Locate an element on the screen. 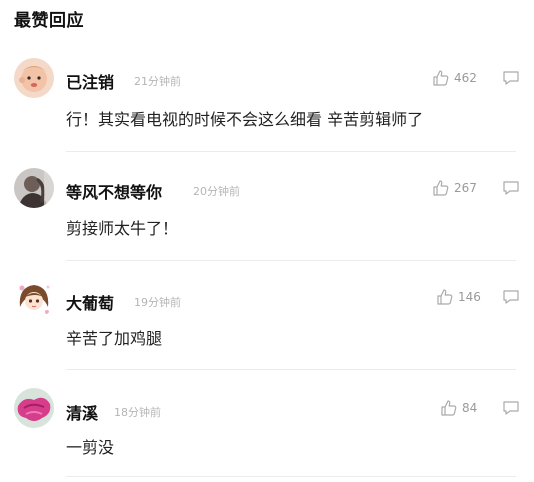 The width and height of the screenshot is (534, 482). like-count: 267 is located at coordinates (465, 188).